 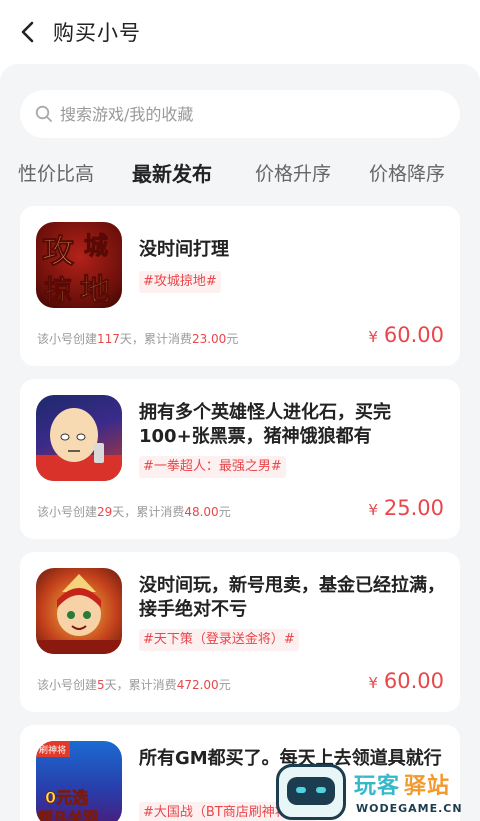 What do you see at coordinates (172, 174) in the screenshot?
I see `tab-newest: 最新发布` at bounding box center [172, 174].